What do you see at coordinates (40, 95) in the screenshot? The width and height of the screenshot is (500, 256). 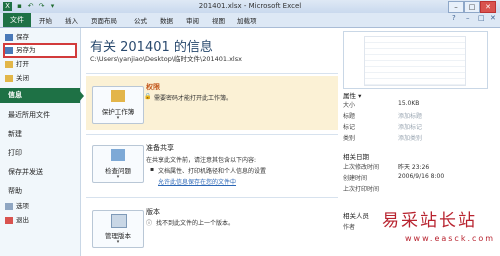 I see `nav-info: 信息` at bounding box center [40, 95].